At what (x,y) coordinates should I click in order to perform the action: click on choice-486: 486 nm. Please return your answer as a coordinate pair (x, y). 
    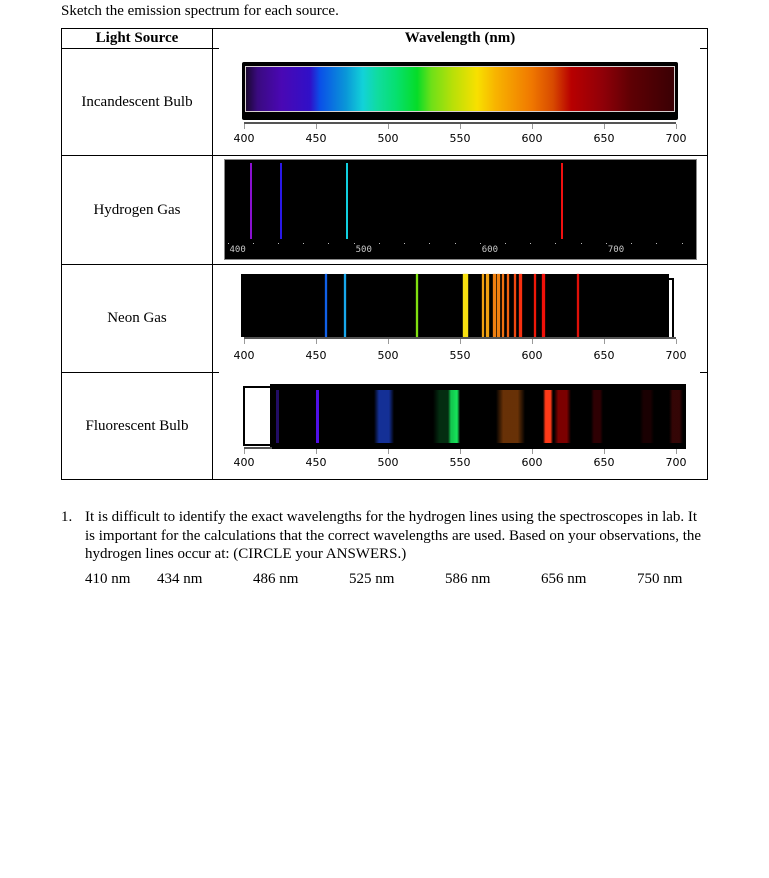
    Looking at the image, I should click on (275, 579).